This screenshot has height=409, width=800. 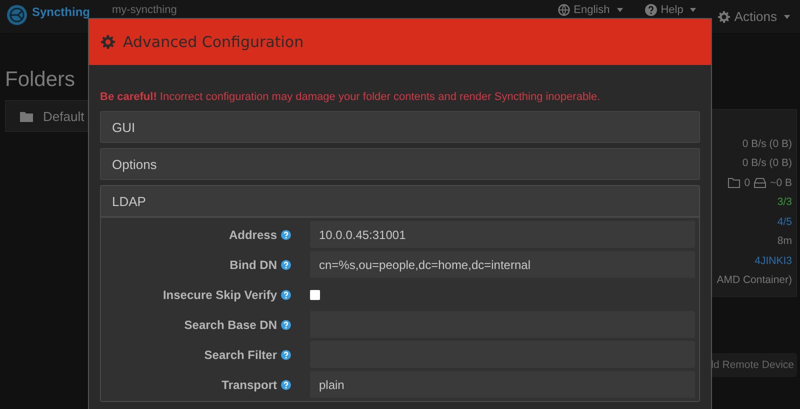 I want to click on device-info: 3/3, so click(x=784, y=202).